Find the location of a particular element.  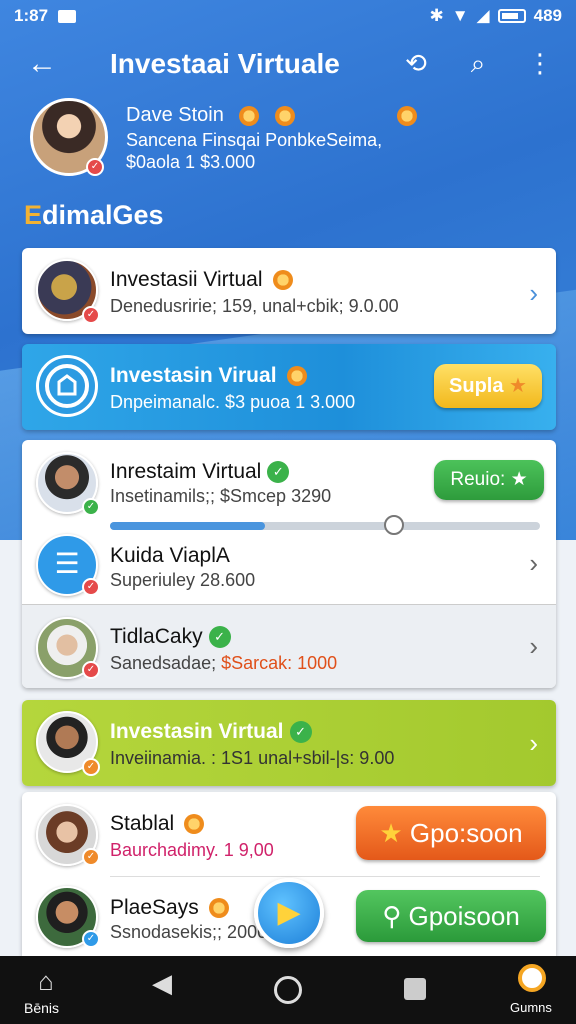

item-subtitle: Superiuley 28.600 is located at coordinates (183, 580).